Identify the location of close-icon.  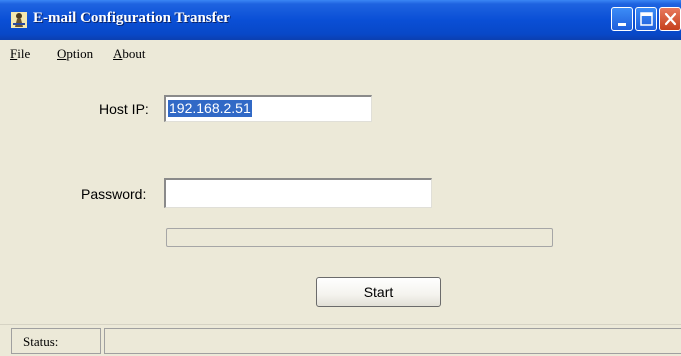
(670, 19).